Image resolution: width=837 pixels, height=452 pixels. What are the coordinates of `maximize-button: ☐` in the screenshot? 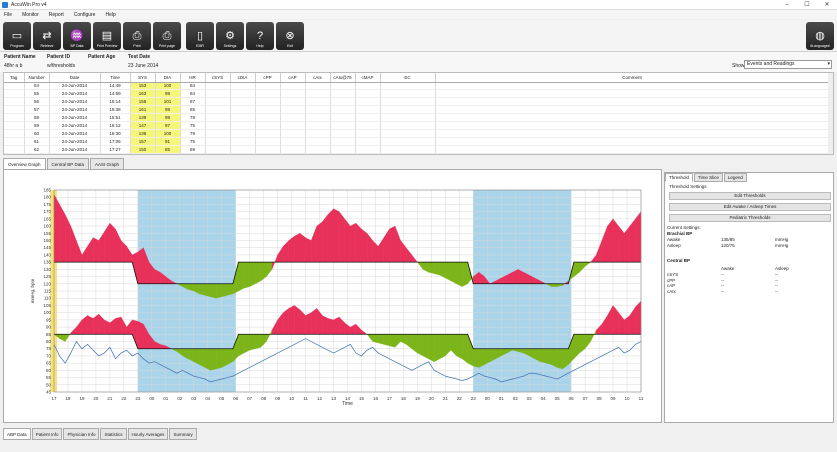 It's located at (807, 5).